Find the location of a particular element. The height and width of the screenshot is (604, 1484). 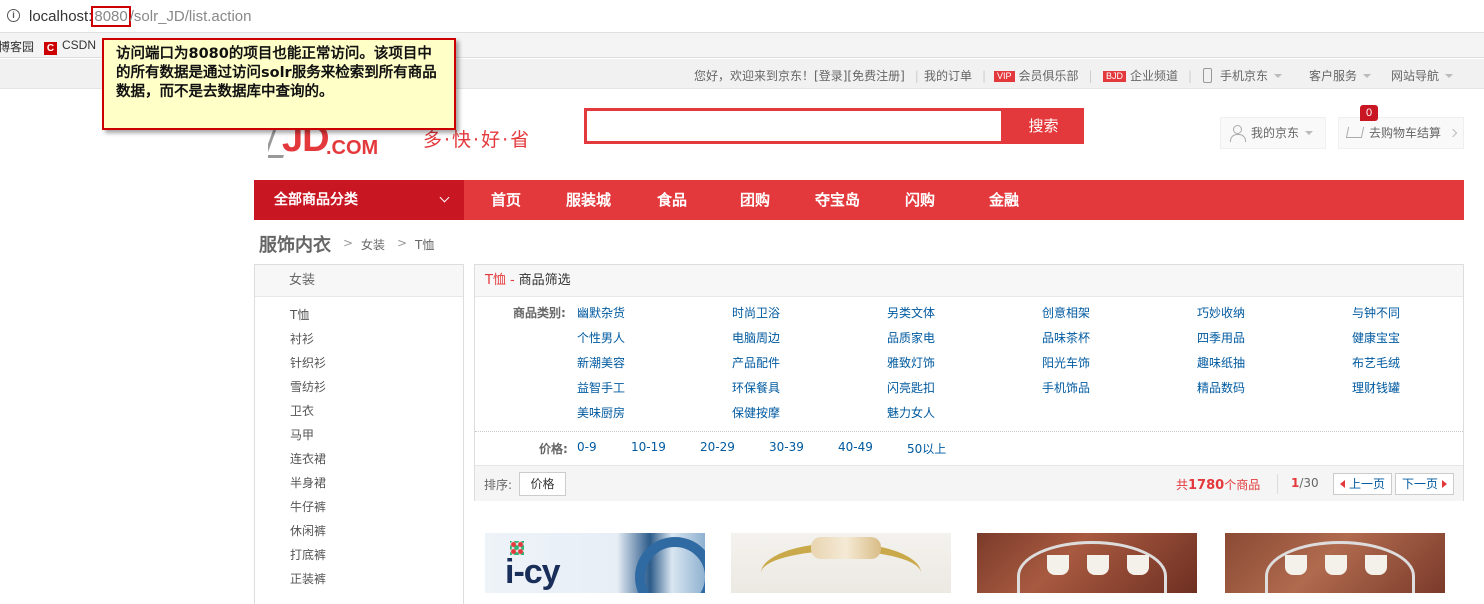

category-link: 布艺毛绒 is located at coordinates (1376, 362).